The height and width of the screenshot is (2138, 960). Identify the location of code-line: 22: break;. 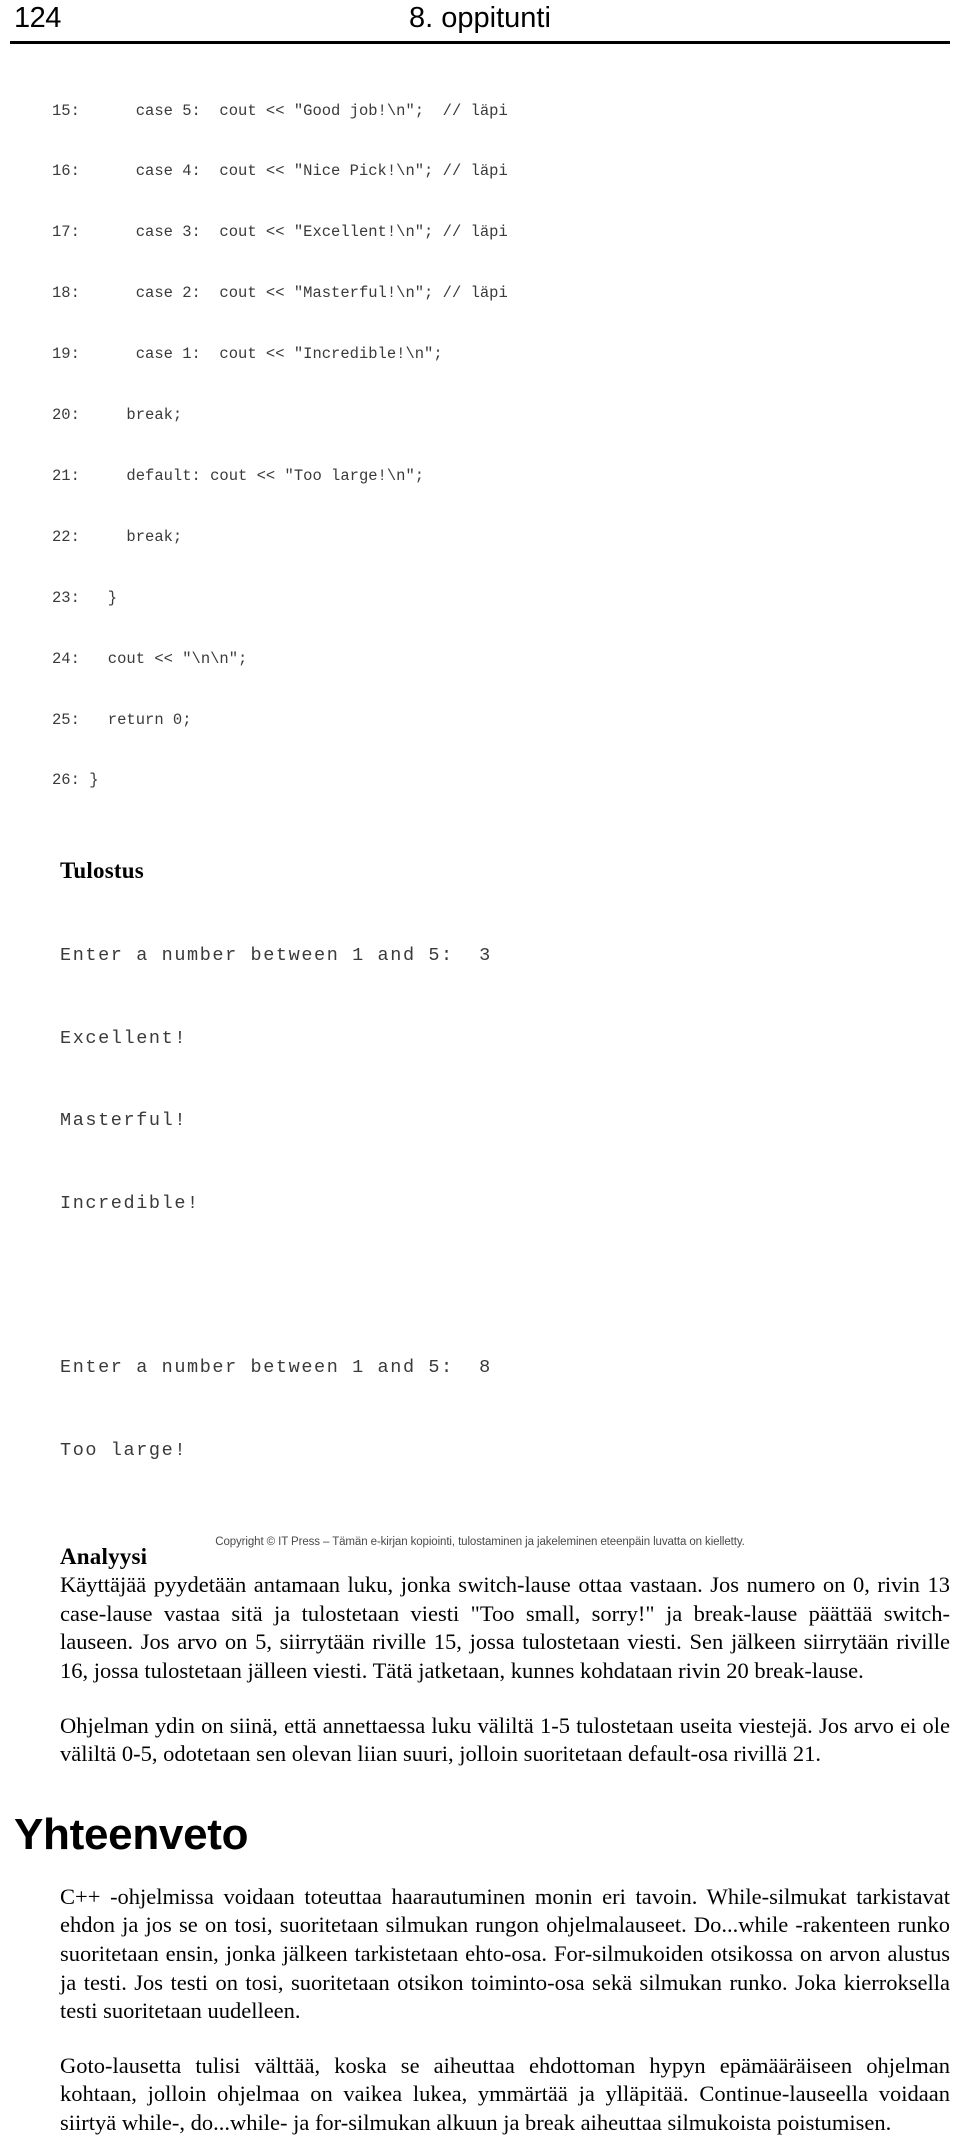
(117, 536).